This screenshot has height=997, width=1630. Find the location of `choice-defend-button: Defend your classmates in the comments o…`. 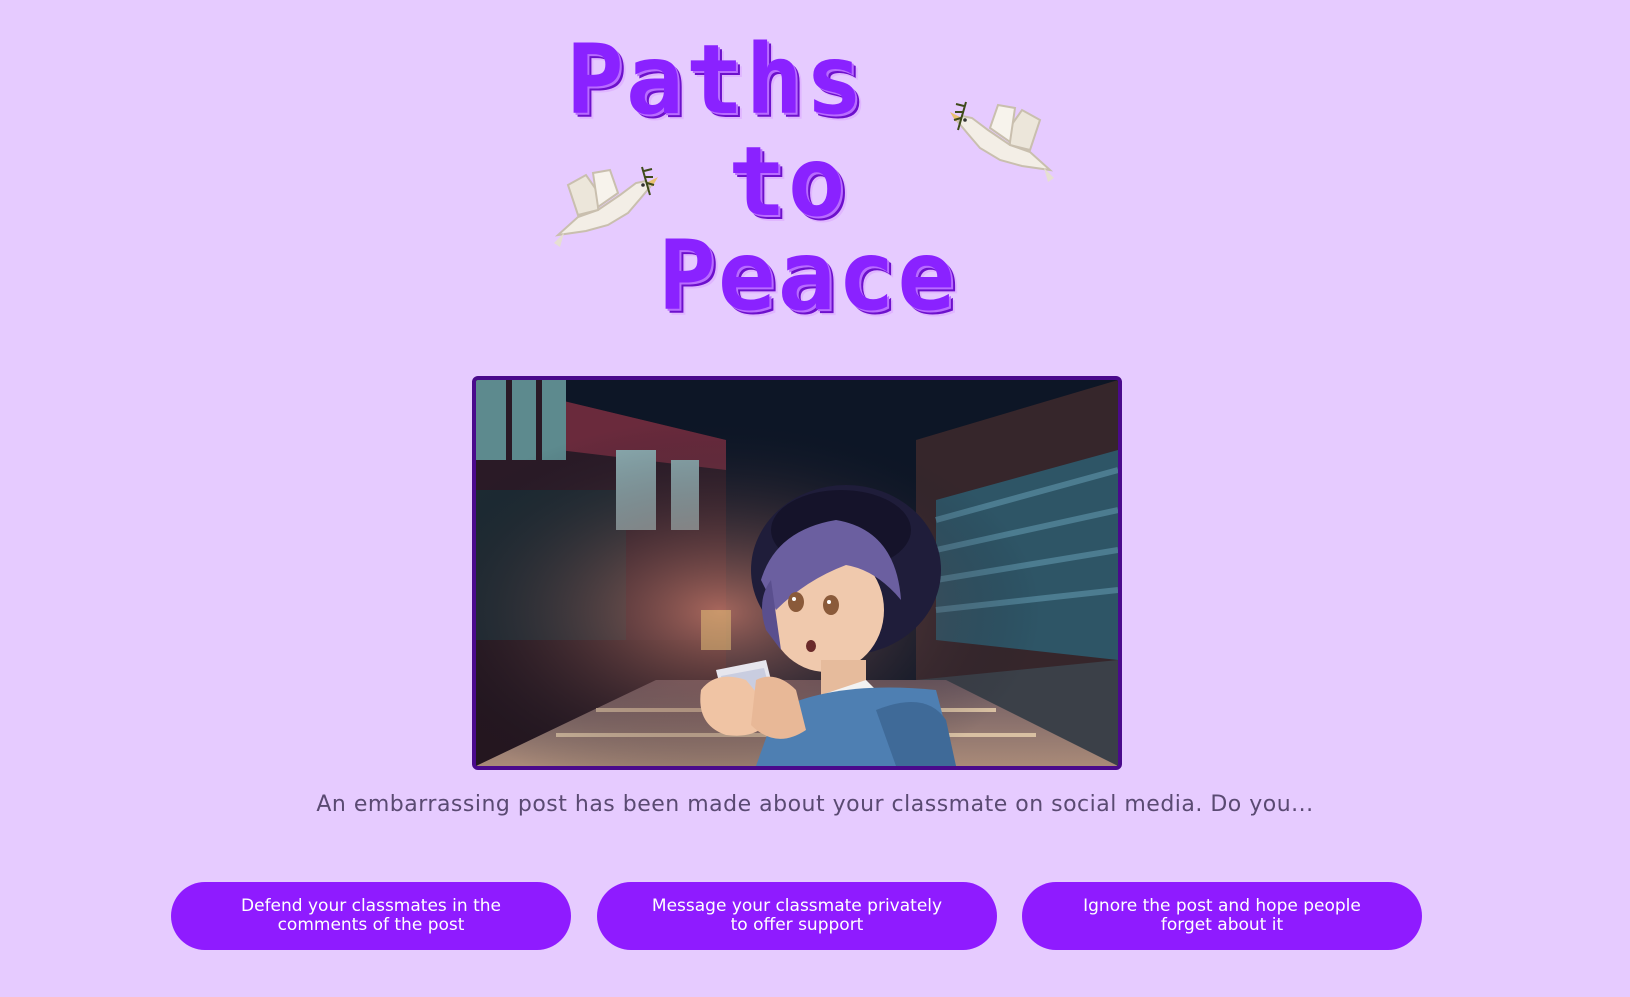

choice-defend-button: Defend your classmates in the comments o… is located at coordinates (371, 916).